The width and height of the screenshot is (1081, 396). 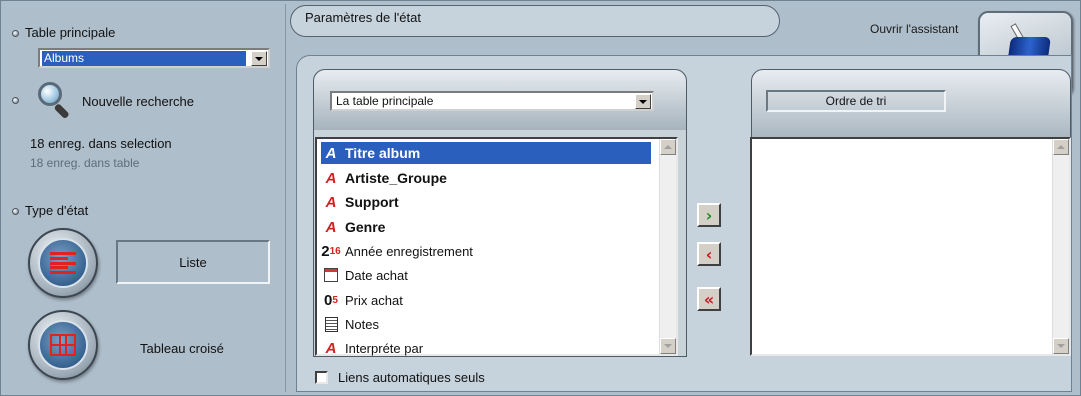 I want to click on tableau-croise-label: Tableau croisé, so click(x=182, y=348).